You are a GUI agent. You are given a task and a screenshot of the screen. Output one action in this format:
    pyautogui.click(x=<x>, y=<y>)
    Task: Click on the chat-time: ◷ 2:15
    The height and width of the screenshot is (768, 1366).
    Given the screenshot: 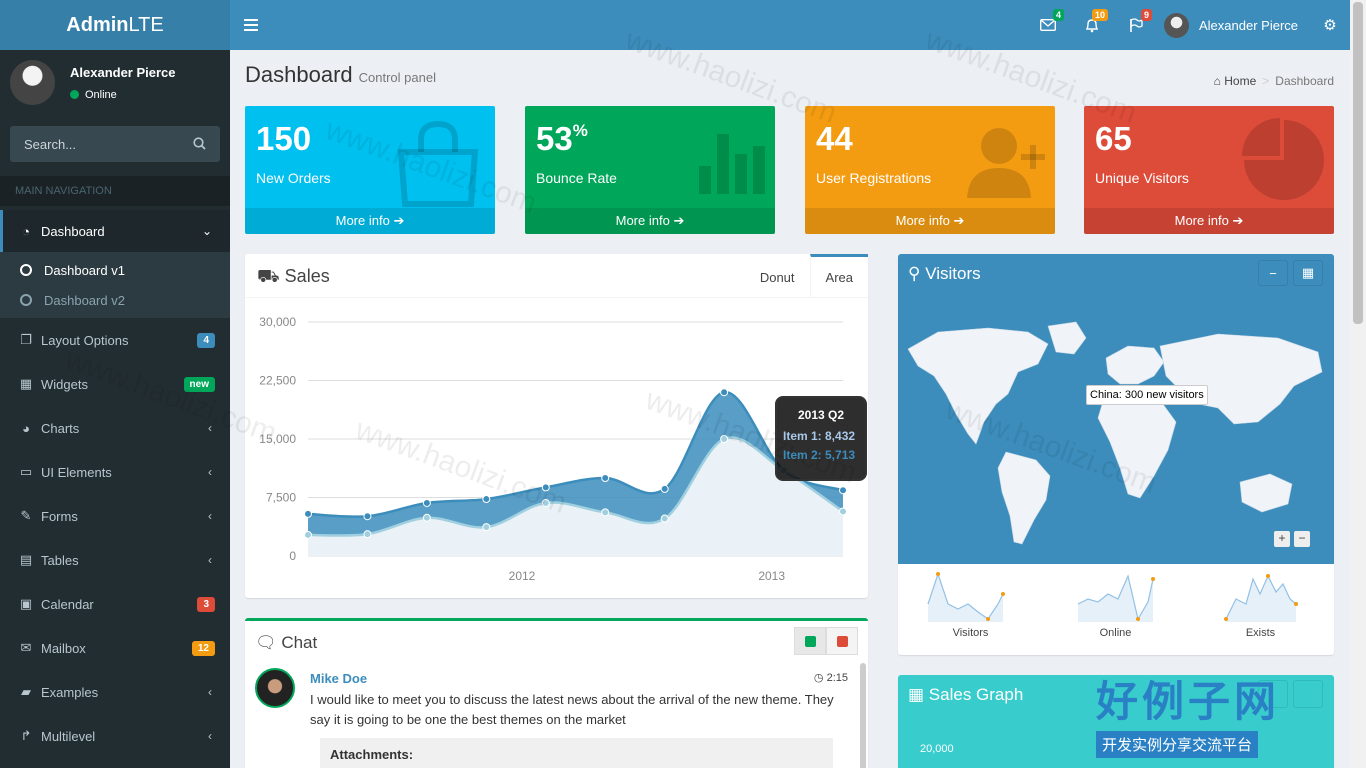 What is the action you would take?
    pyautogui.click(x=831, y=677)
    